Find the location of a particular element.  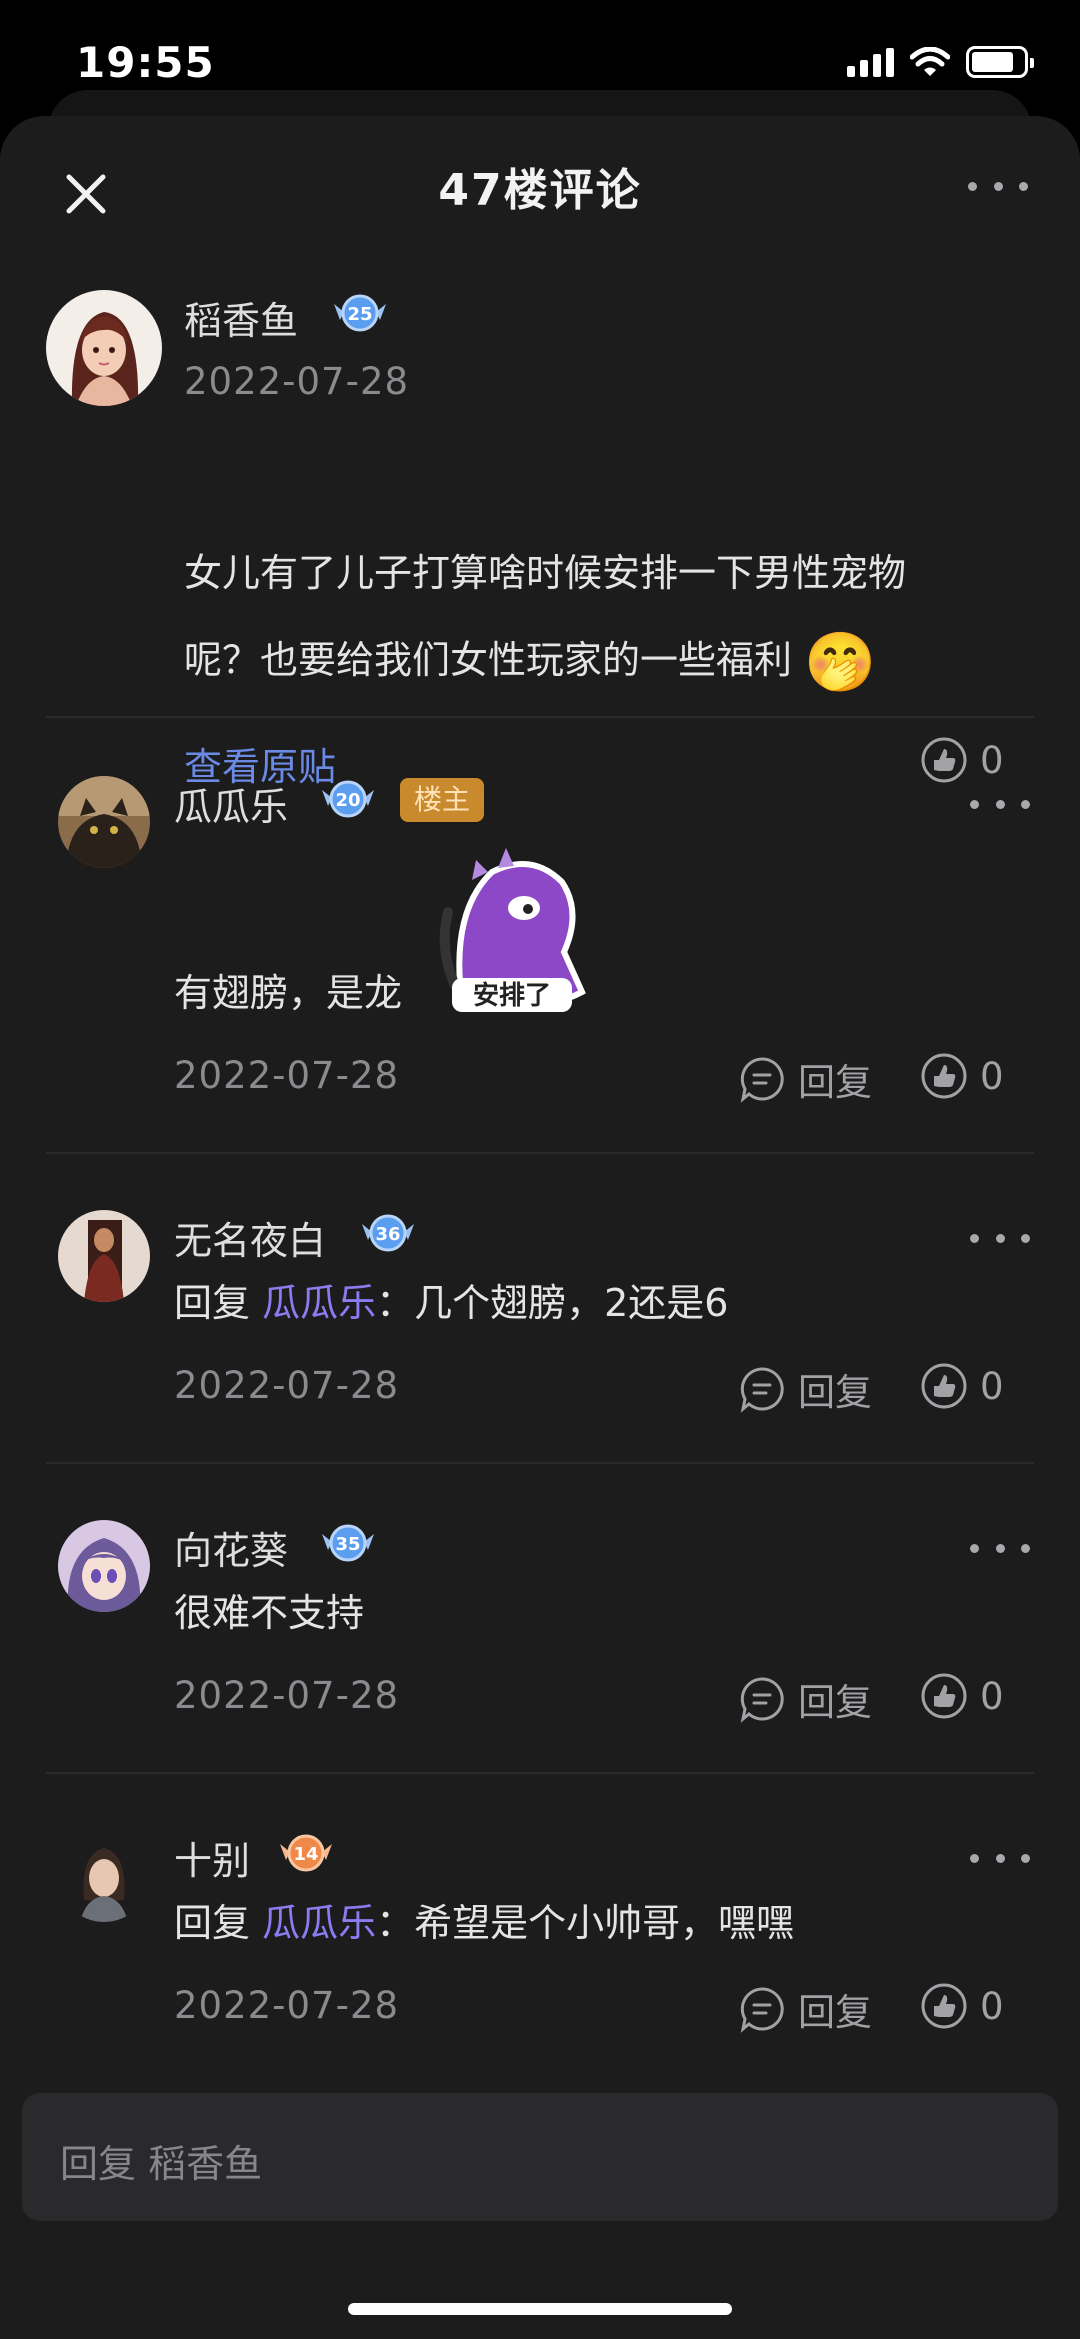

level-badge-icon: 25 is located at coordinates (360, 313).